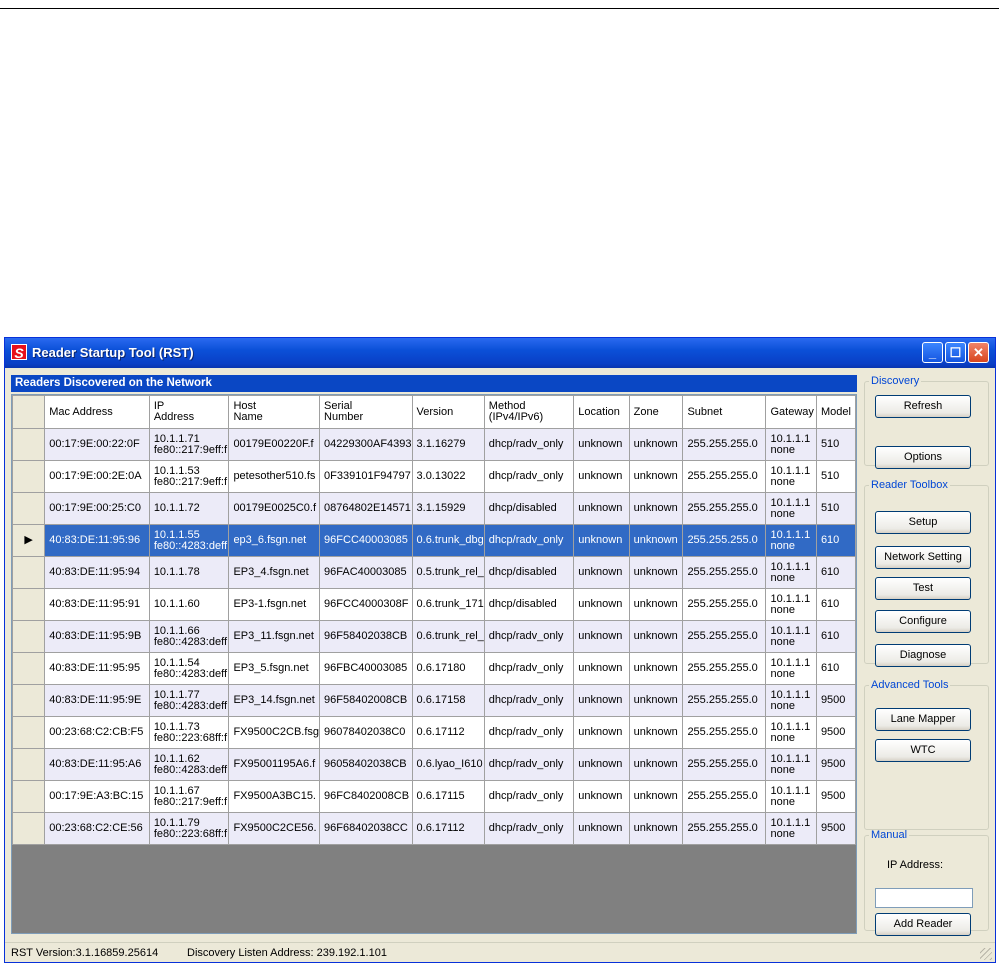 Image resolution: width=999 pixels, height=966 pixels. I want to click on cell-serial: 96FC8402008CB, so click(366, 796).